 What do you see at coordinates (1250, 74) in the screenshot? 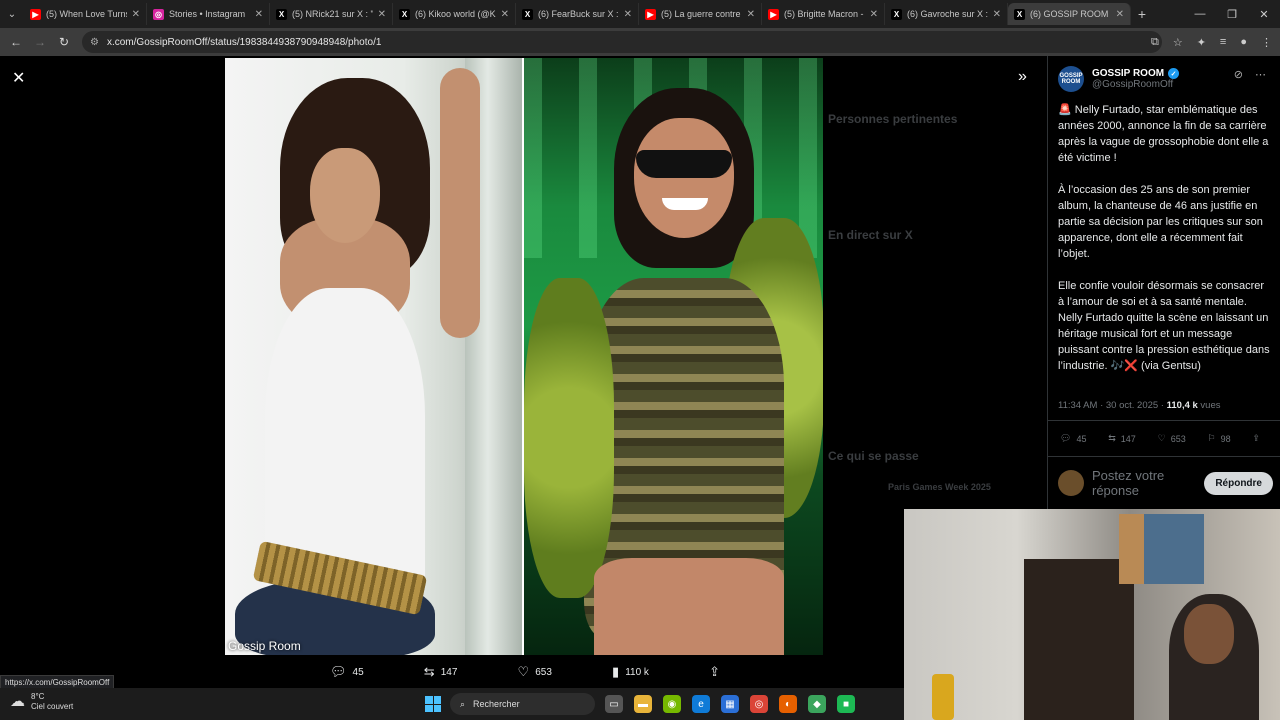
I see `tweet-header-icons: ⊘ ⋯` at bounding box center [1250, 74].